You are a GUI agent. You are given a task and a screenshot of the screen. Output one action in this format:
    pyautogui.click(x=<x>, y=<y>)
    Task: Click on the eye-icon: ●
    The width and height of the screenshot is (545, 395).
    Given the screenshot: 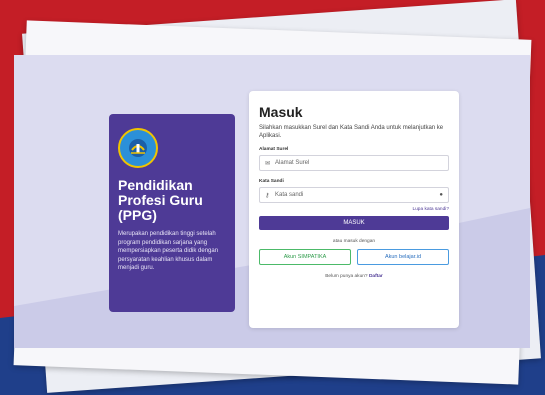 What is the action you would take?
    pyautogui.click(x=441, y=195)
    